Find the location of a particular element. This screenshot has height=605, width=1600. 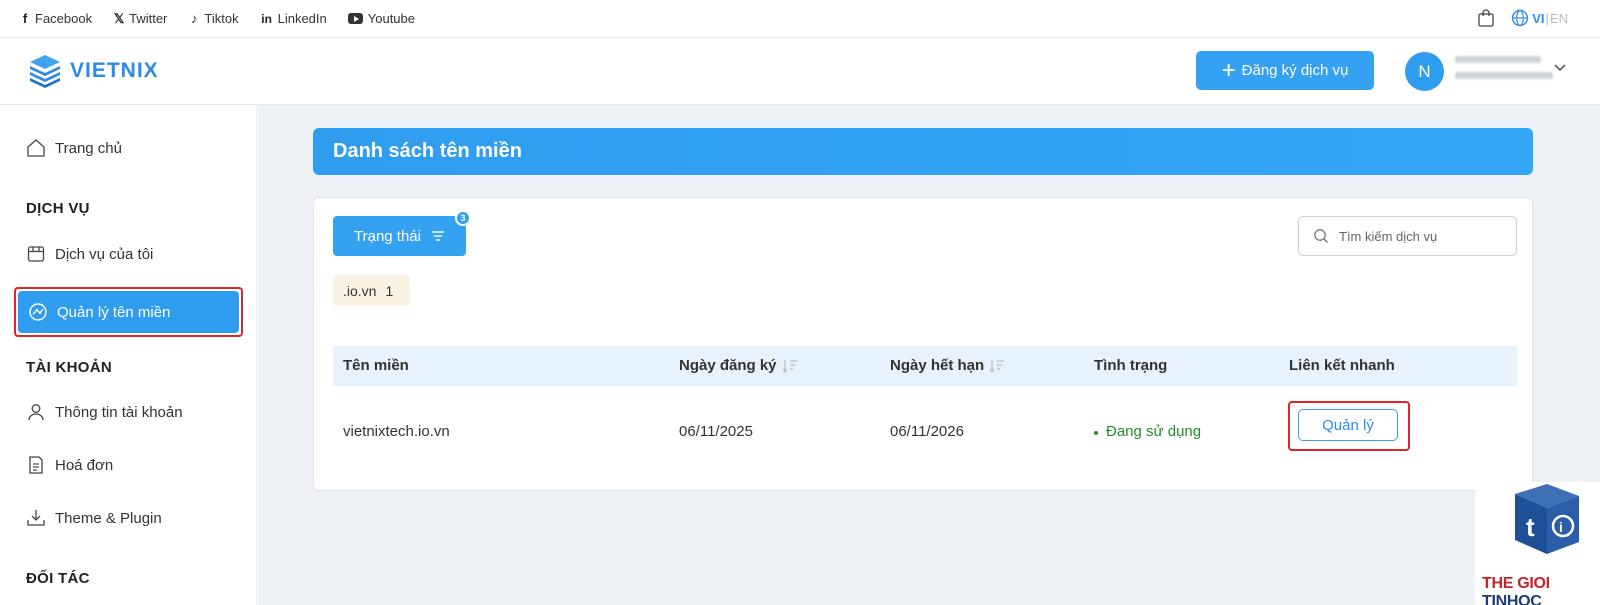

column-label: Tình trạng is located at coordinates (1131, 365).